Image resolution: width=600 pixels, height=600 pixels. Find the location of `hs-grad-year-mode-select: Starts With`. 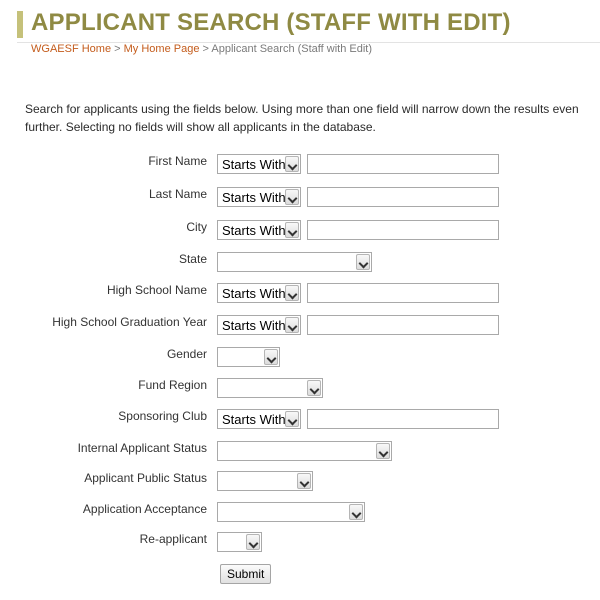

hs-grad-year-mode-select: Starts With is located at coordinates (259, 325).